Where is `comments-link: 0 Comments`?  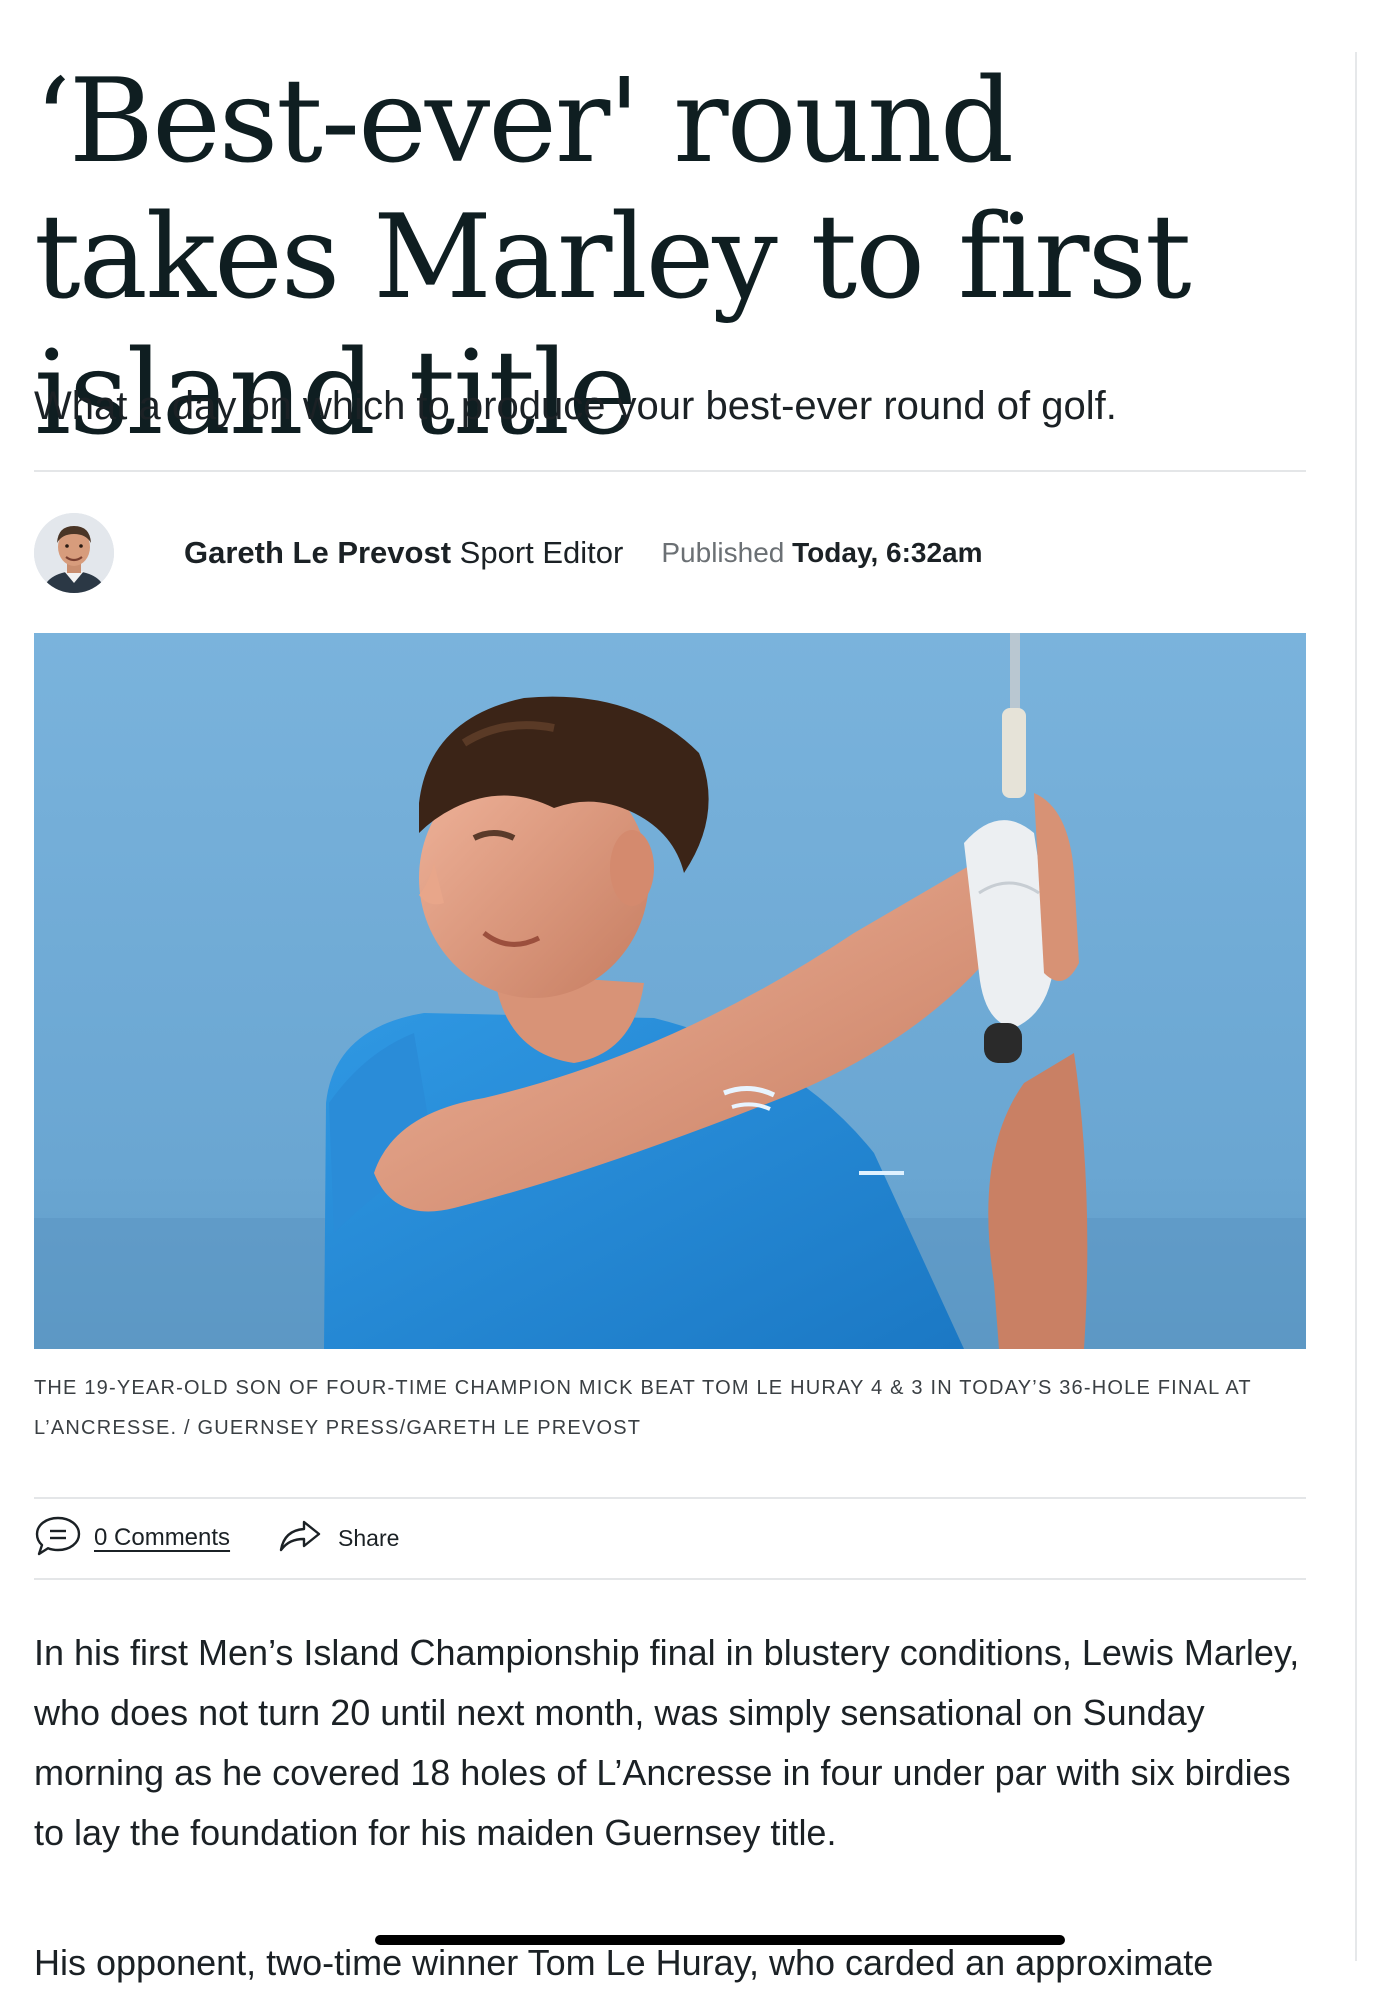
comments-link: 0 Comments is located at coordinates (132, 1538).